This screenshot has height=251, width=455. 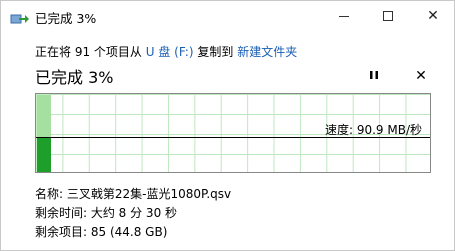 I want to click on destination-link: 新建文件夹, so click(x=267, y=52).